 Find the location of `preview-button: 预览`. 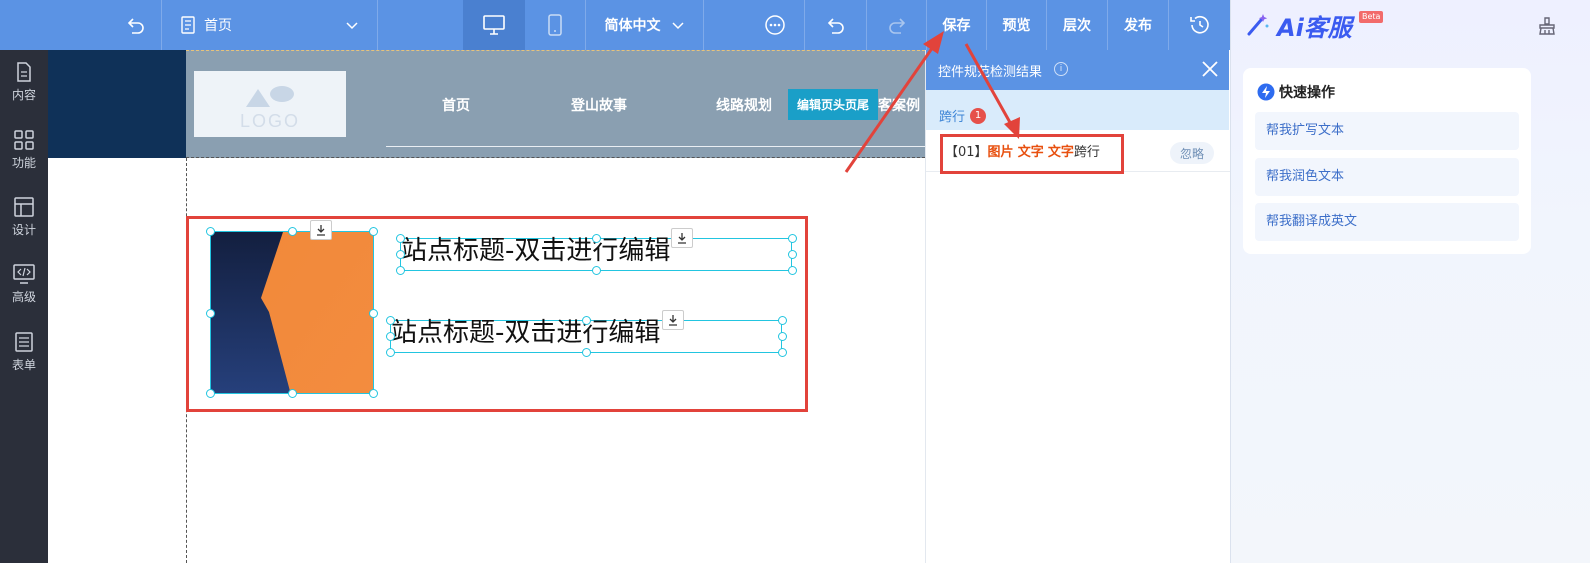

preview-button: 预览 is located at coordinates (1017, 25).